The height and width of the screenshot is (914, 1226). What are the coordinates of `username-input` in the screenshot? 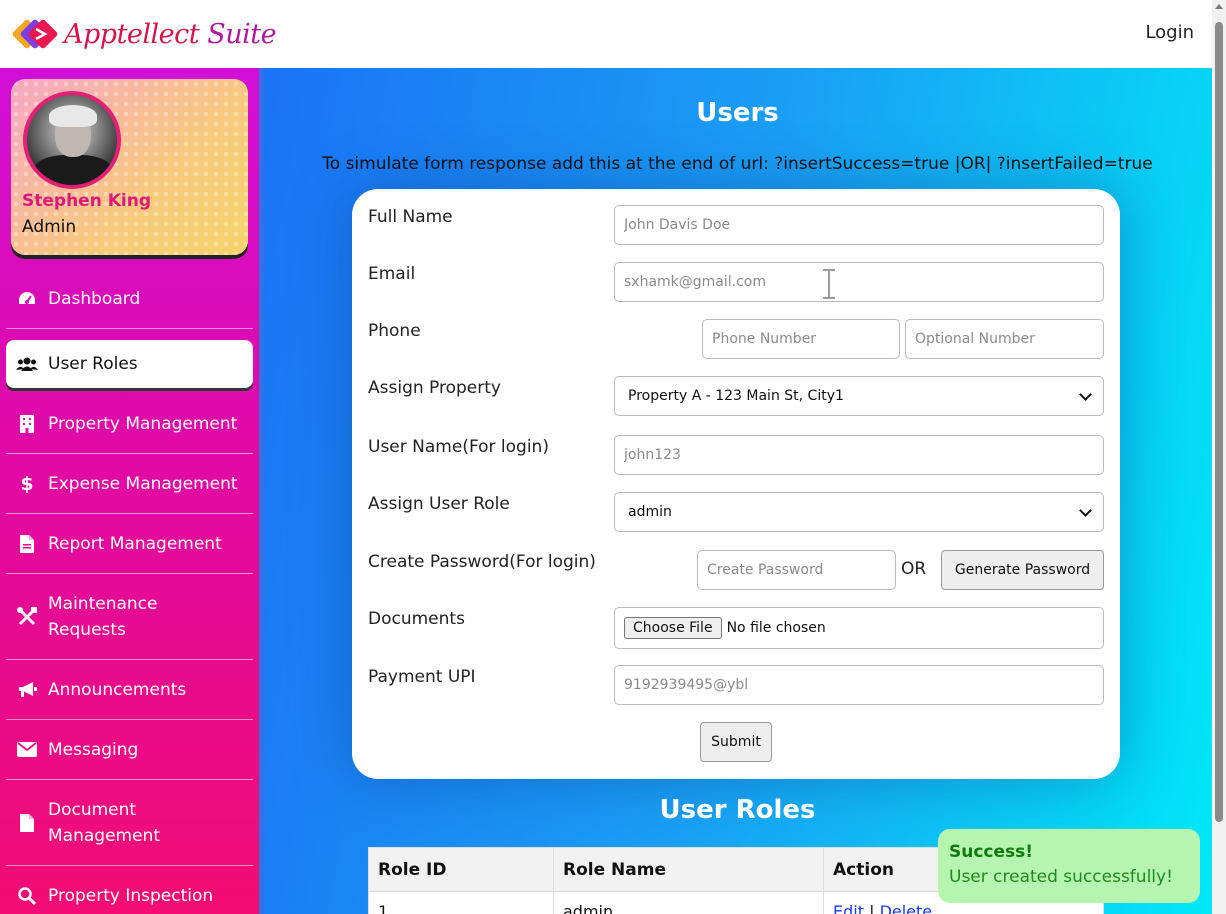 It's located at (859, 455).